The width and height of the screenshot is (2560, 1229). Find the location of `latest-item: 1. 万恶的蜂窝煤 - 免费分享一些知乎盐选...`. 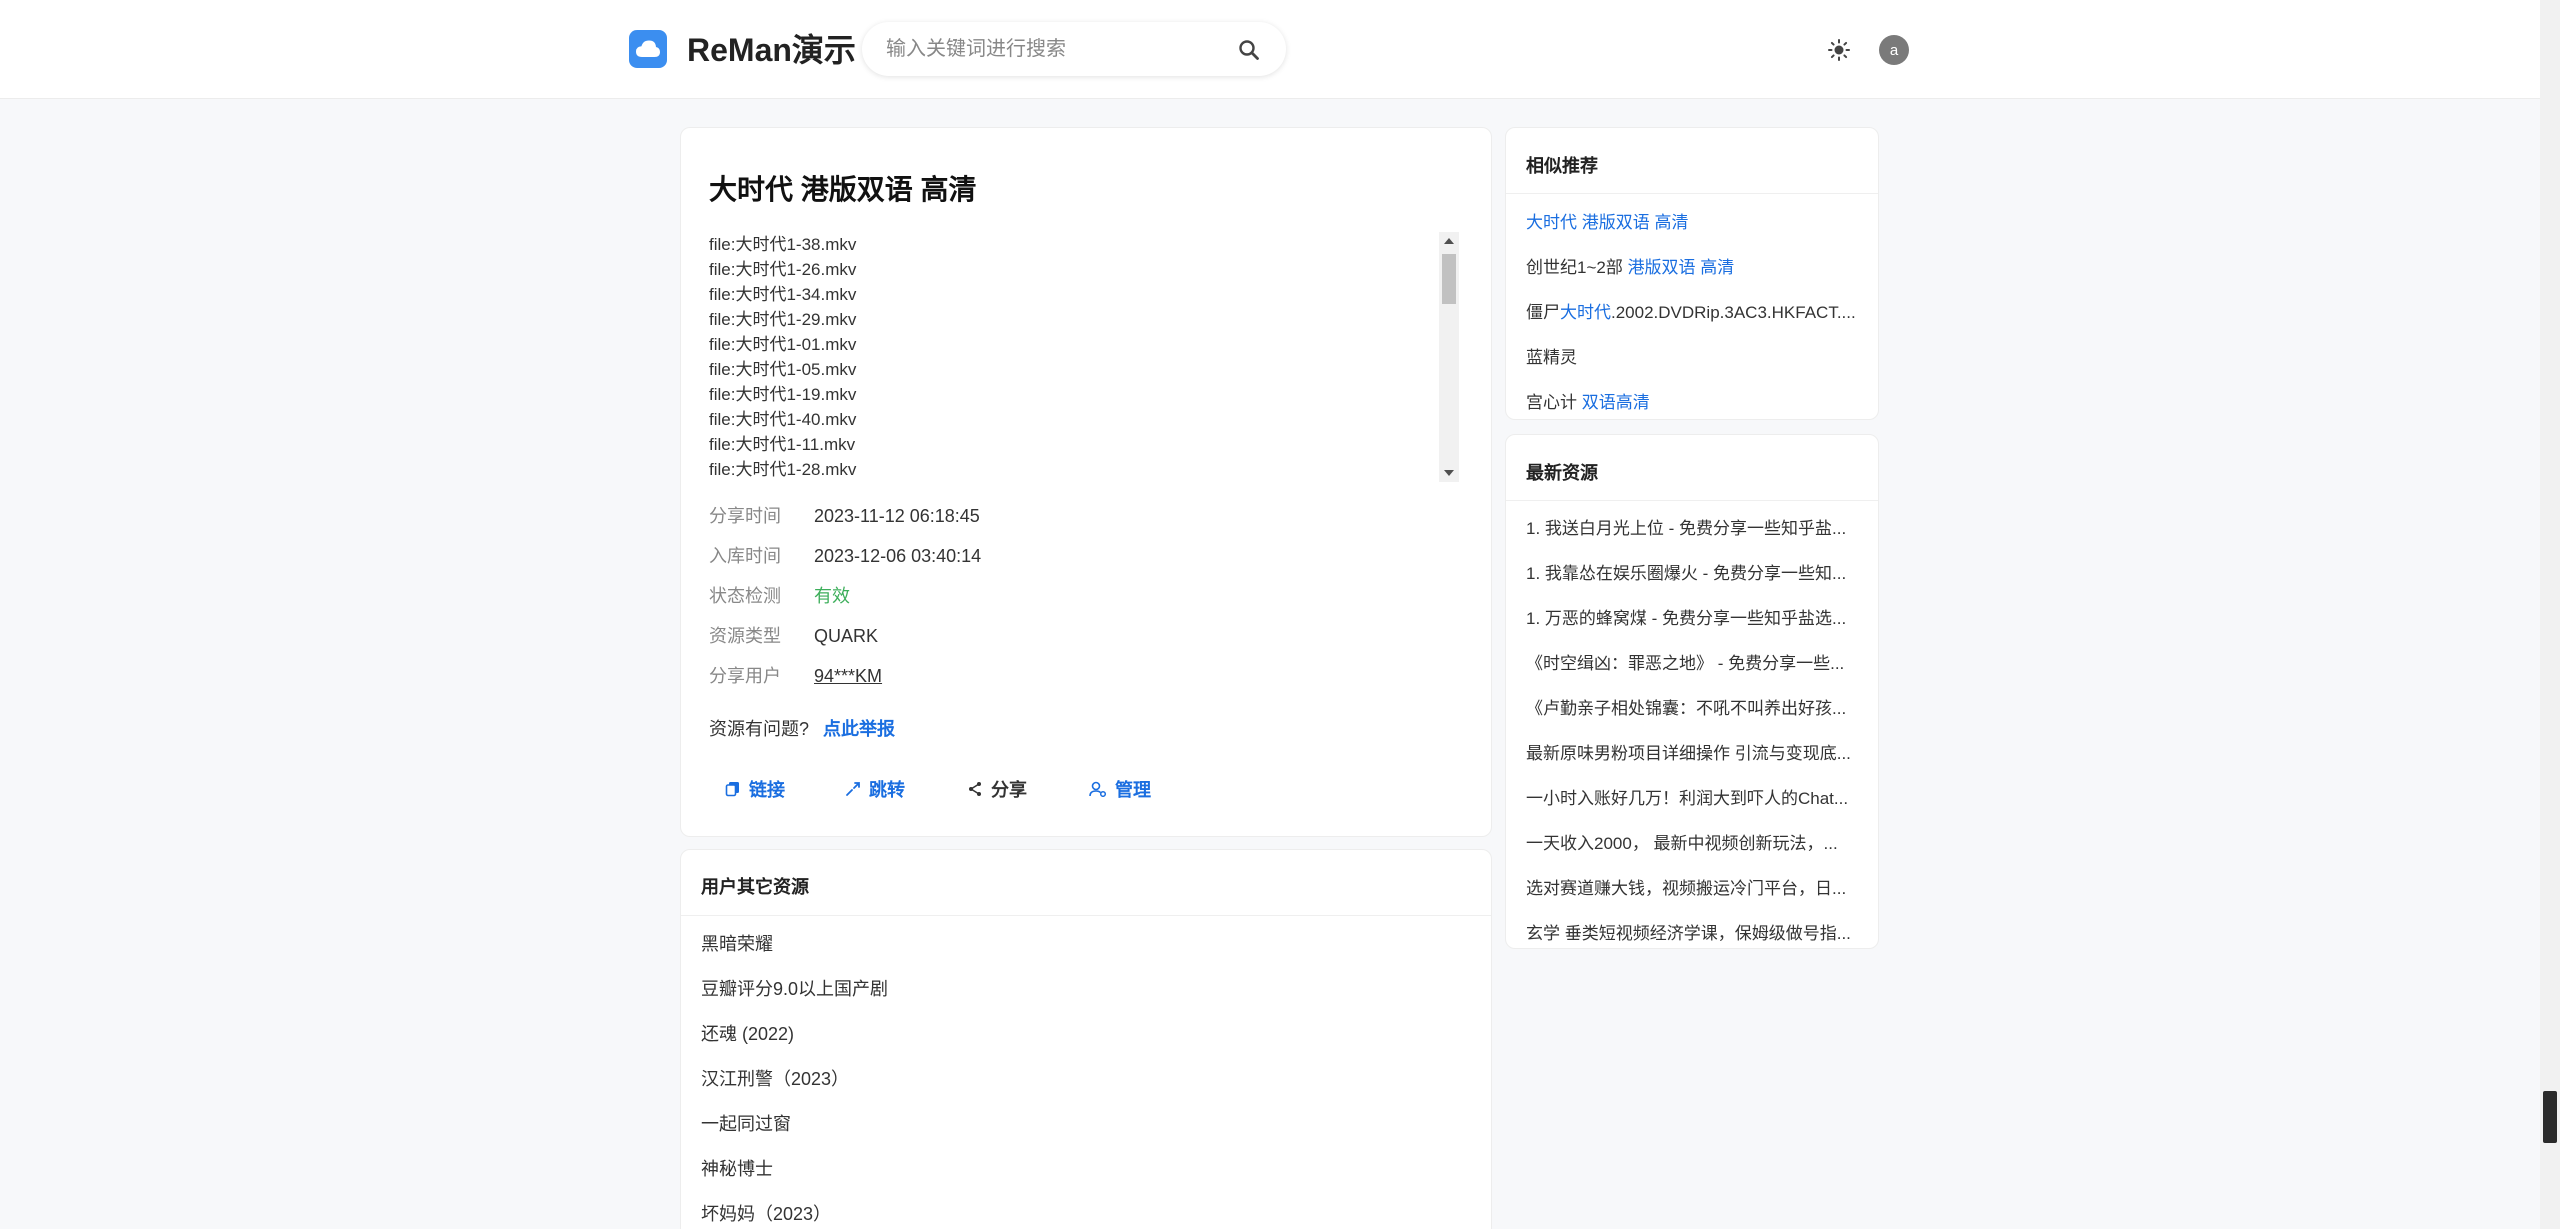

latest-item: 1. 万恶的蜂窝煤 - 免费分享一些知乎盐选... is located at coordinates (1696, 616).